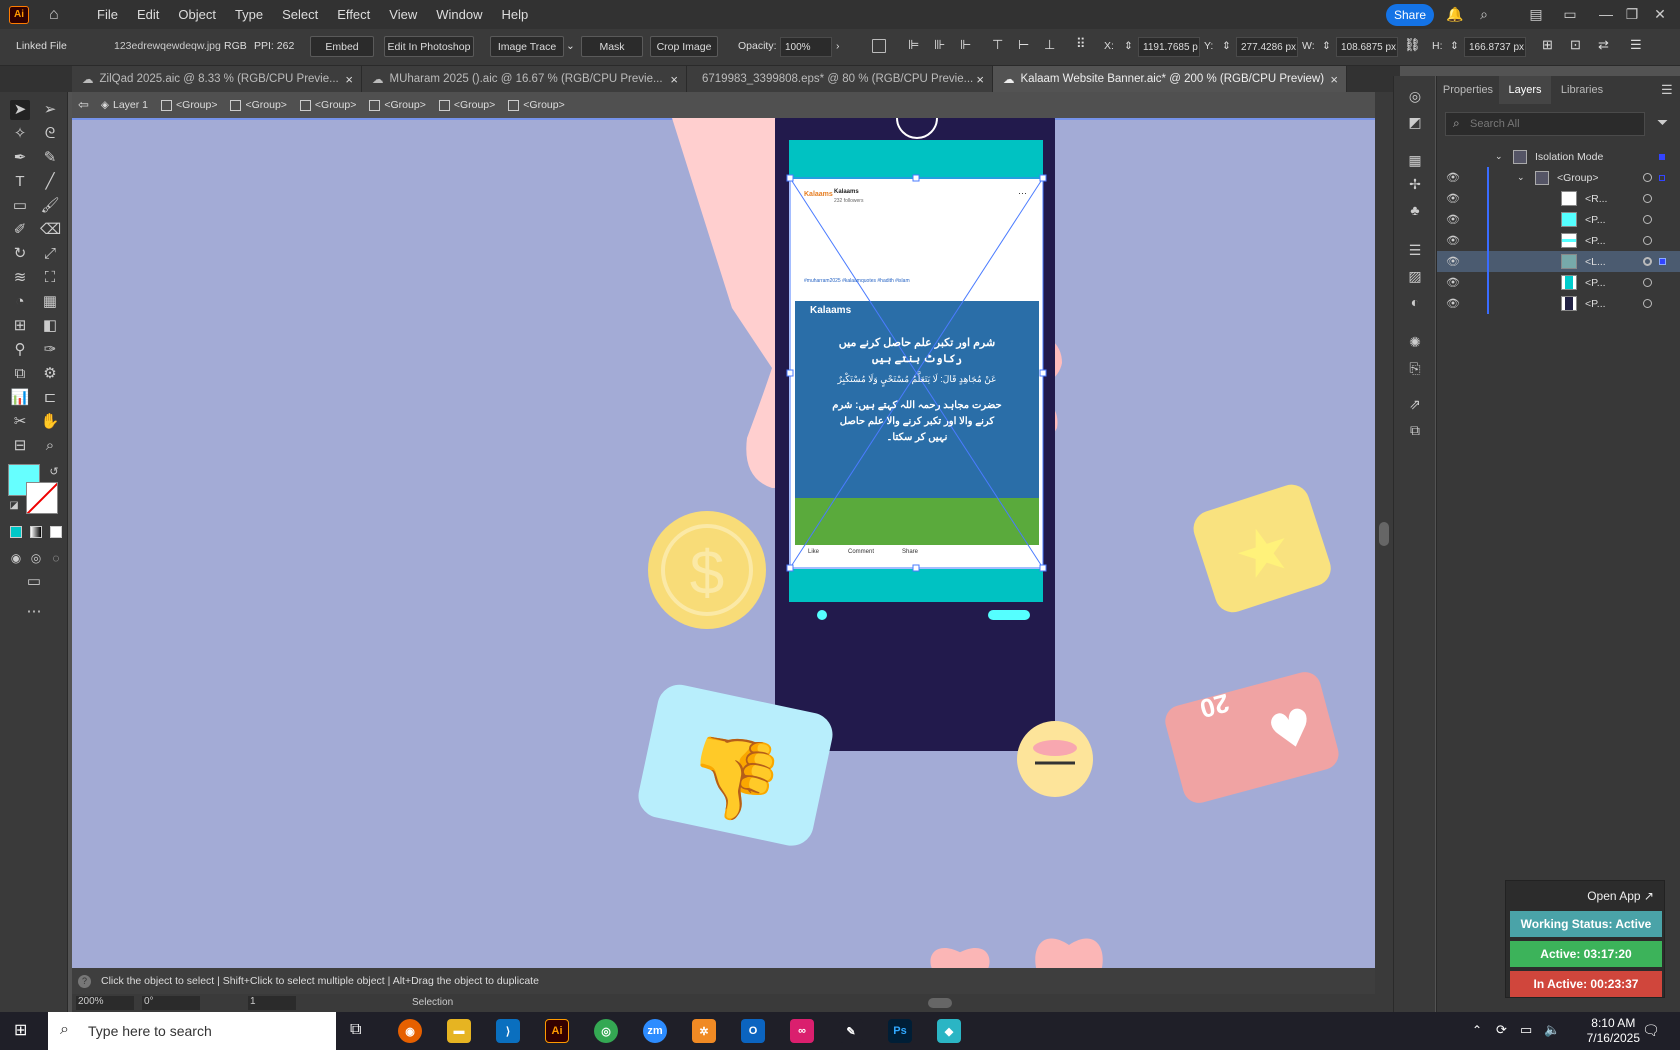  I want to click on illustrator-taskbar-icon: Ai, so click(557, 1031).